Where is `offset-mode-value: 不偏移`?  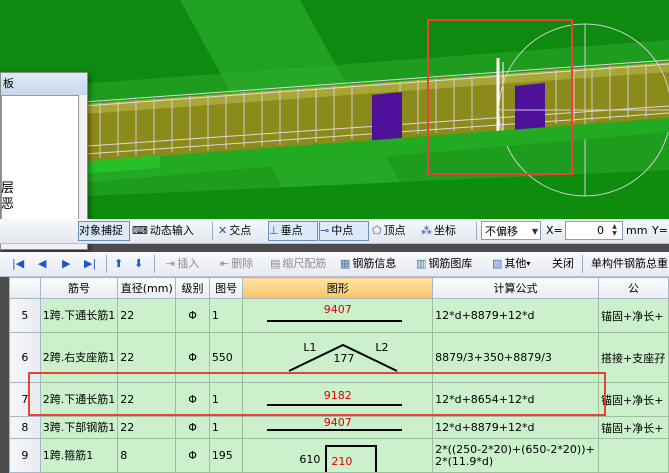 offset-mode-value: 不偏移 is located at coordinates (501, 231).